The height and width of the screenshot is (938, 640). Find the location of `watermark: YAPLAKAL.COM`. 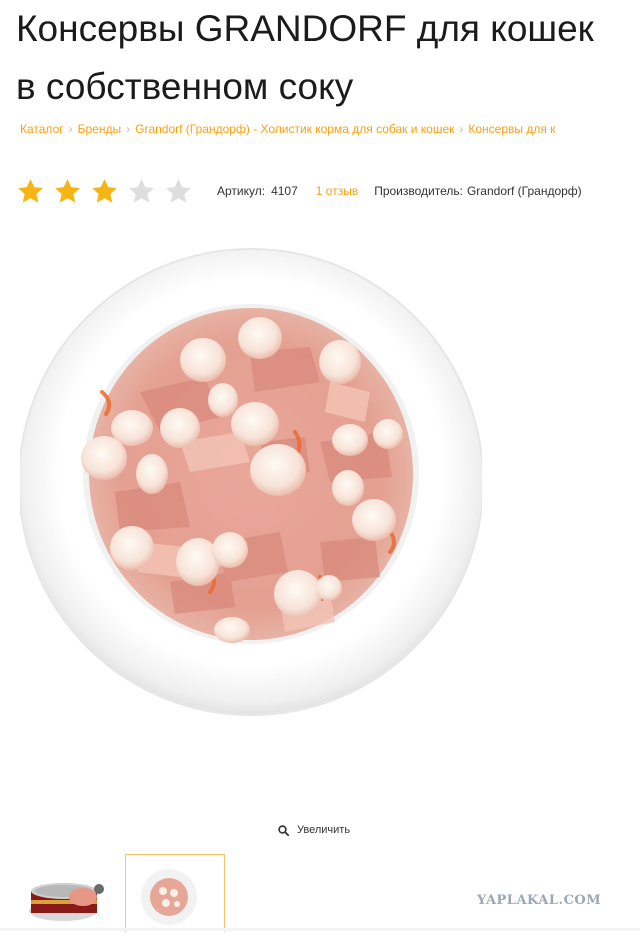

watermark: YAPLAKAL.COM is located at coordinates (539, 900).